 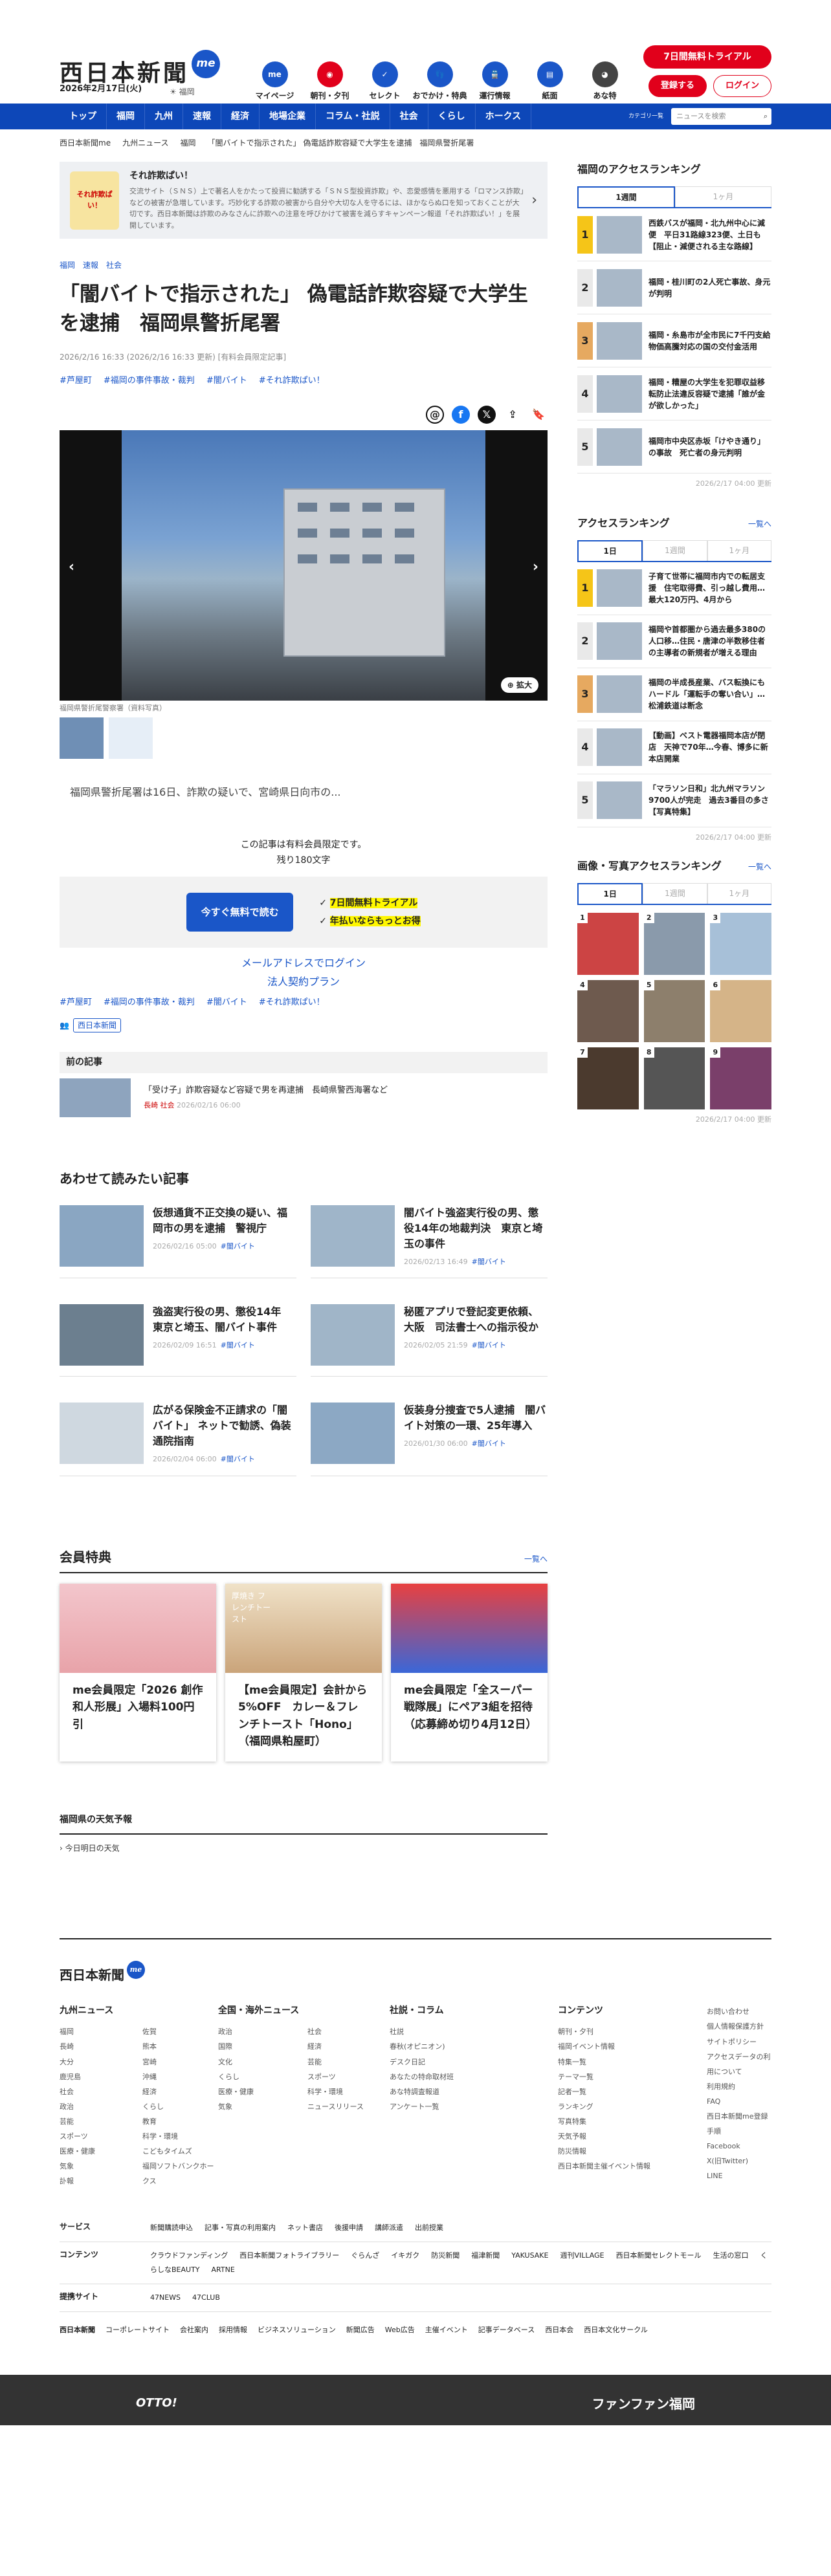 I want to click on footer-link: 利用規約, so click(x=739, y=2086).